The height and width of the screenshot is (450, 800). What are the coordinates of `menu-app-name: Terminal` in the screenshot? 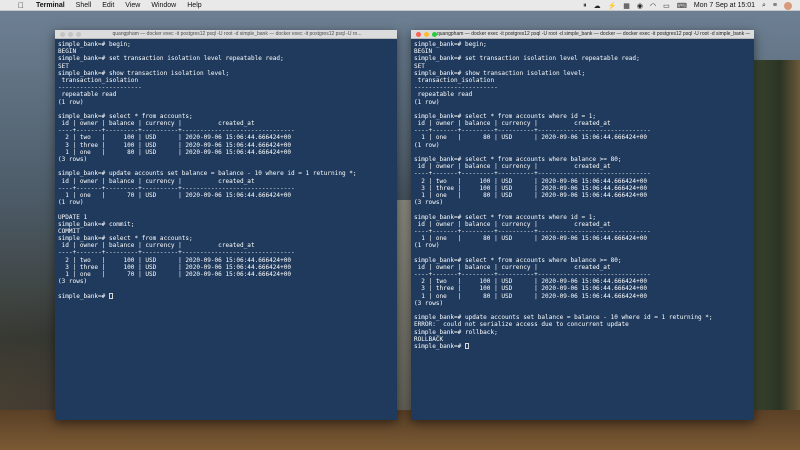 It's located at (50, 5).